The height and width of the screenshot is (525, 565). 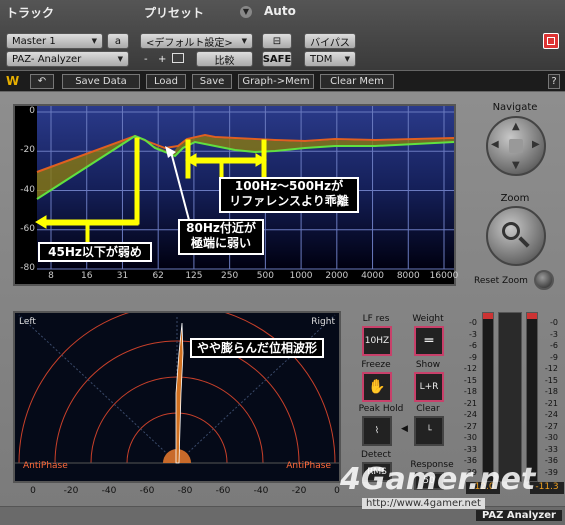 What do you see at coordinates (376, 365) in the screenshot?
I see `freeze-label: Freeze` at bounding box center [376, 365].